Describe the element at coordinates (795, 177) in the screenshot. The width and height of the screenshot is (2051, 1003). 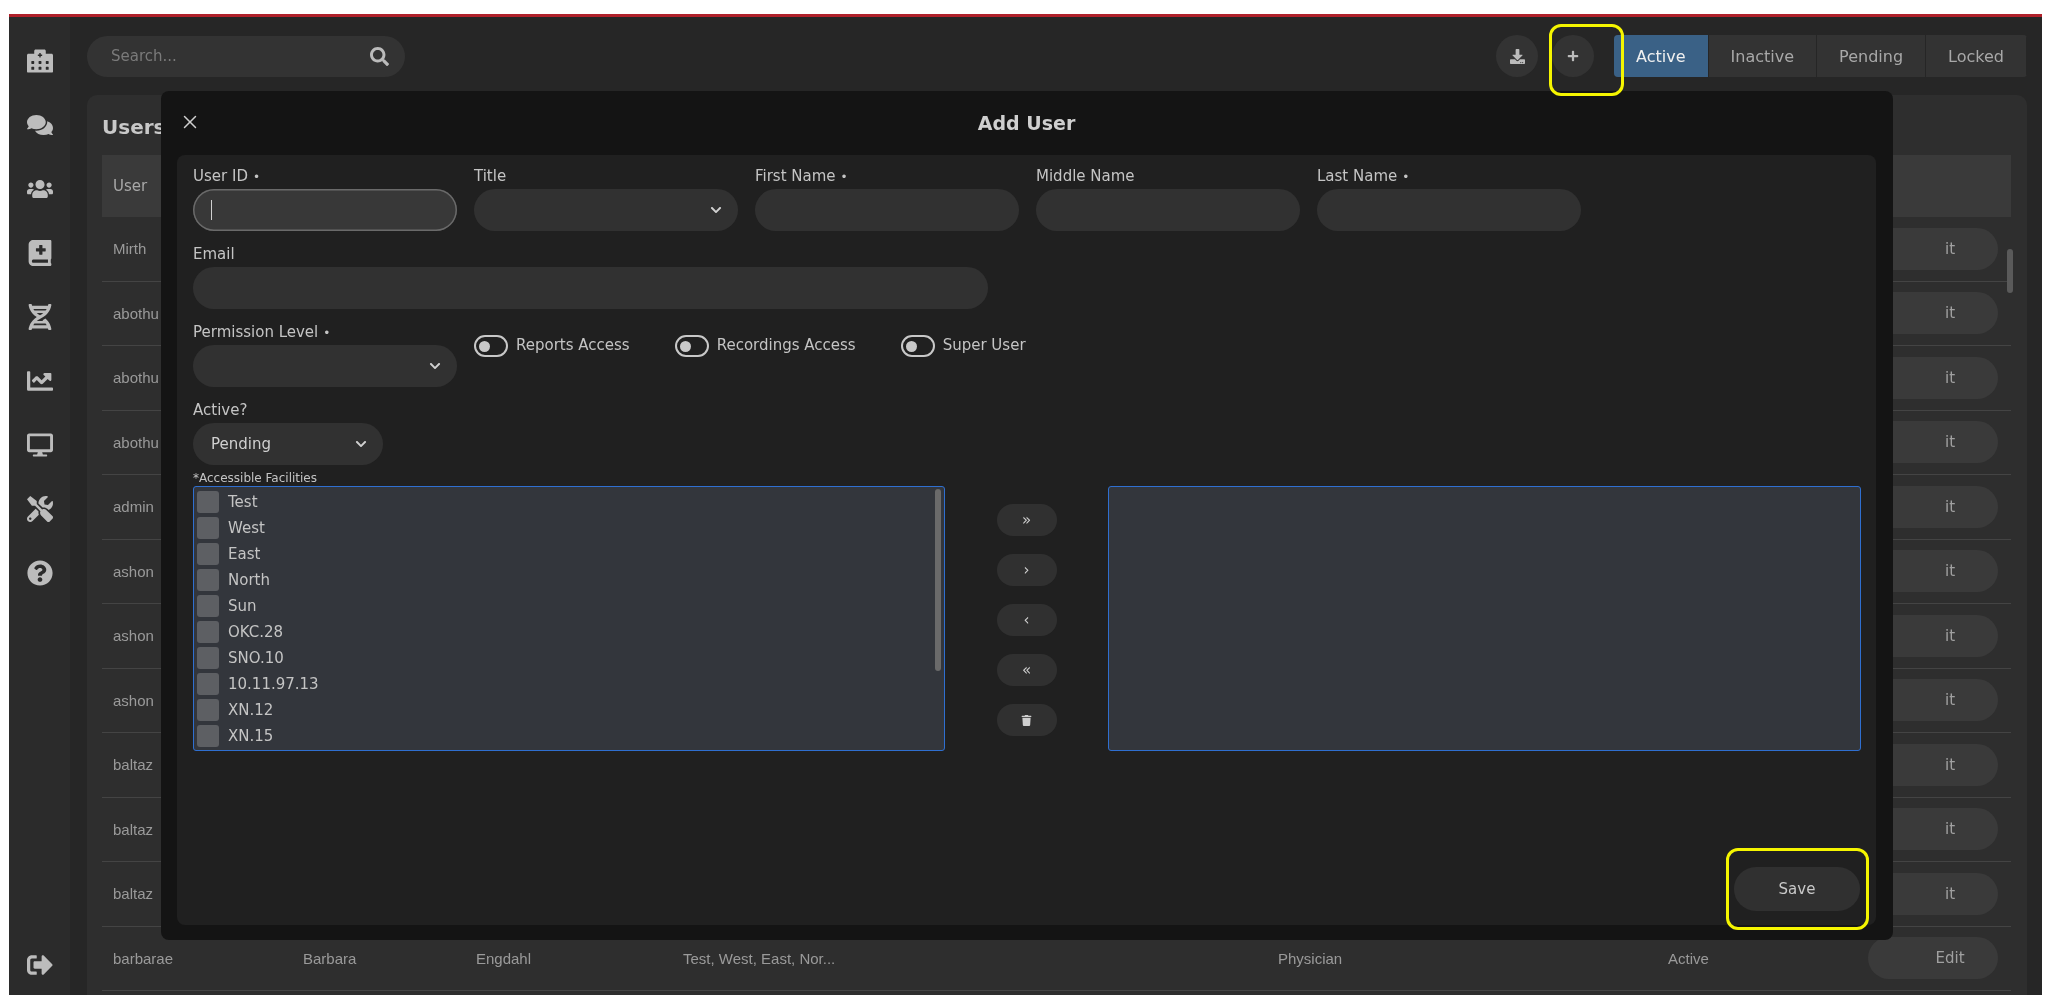
I see `field-label: First Name` at that location.